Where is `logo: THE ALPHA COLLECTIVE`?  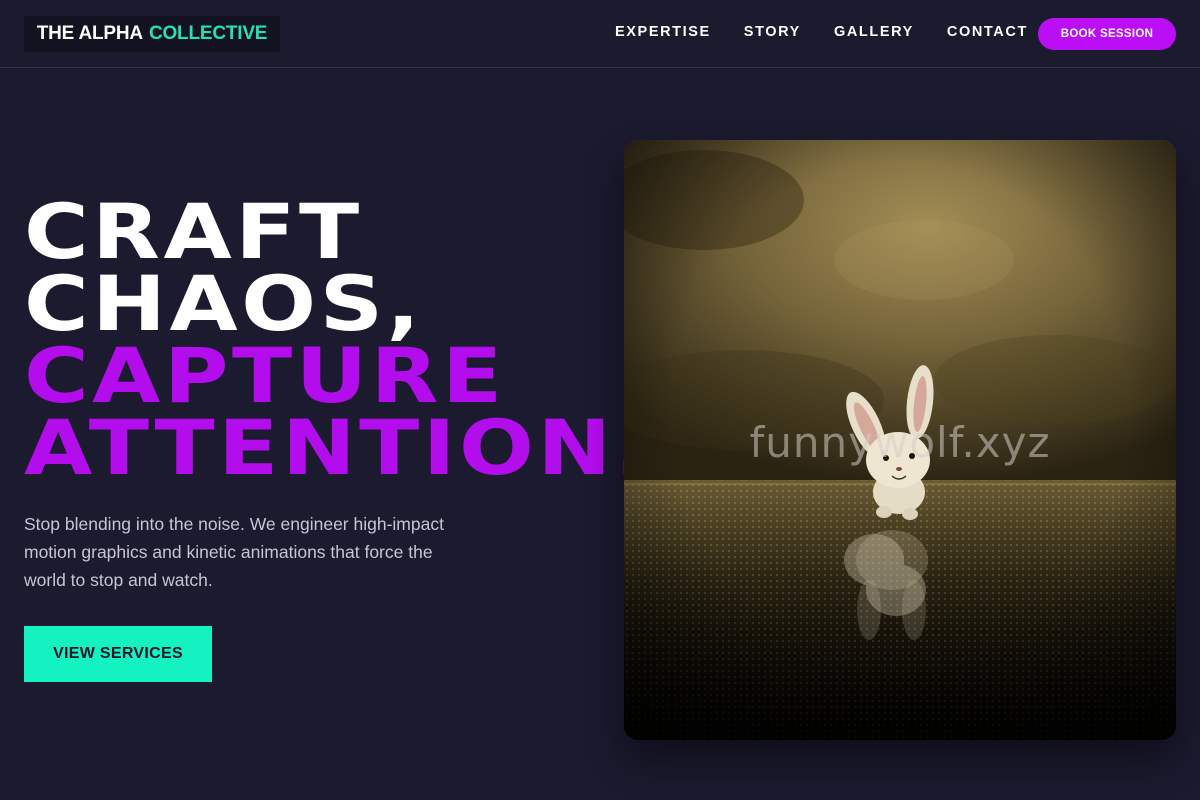
logo: THE ALPHA COLLECTIVE is located at coordinates (152, 34).